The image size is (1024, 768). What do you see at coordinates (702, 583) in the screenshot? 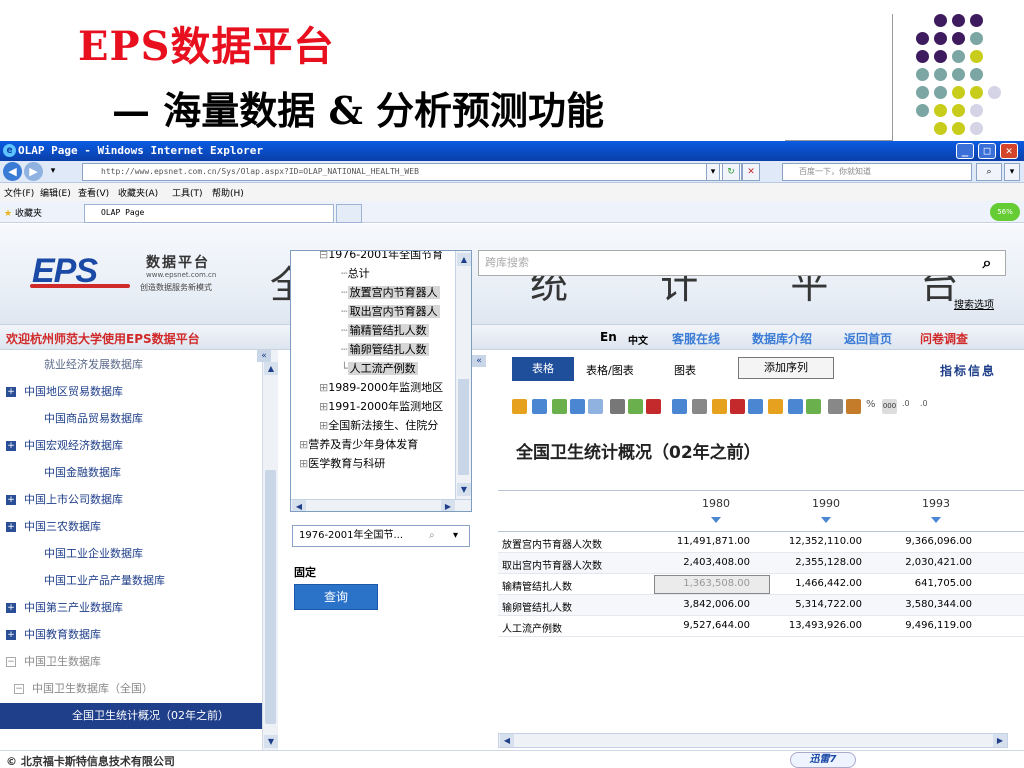
I see `table-cell: 1,363,508.00` at bounding box center [702, 583].